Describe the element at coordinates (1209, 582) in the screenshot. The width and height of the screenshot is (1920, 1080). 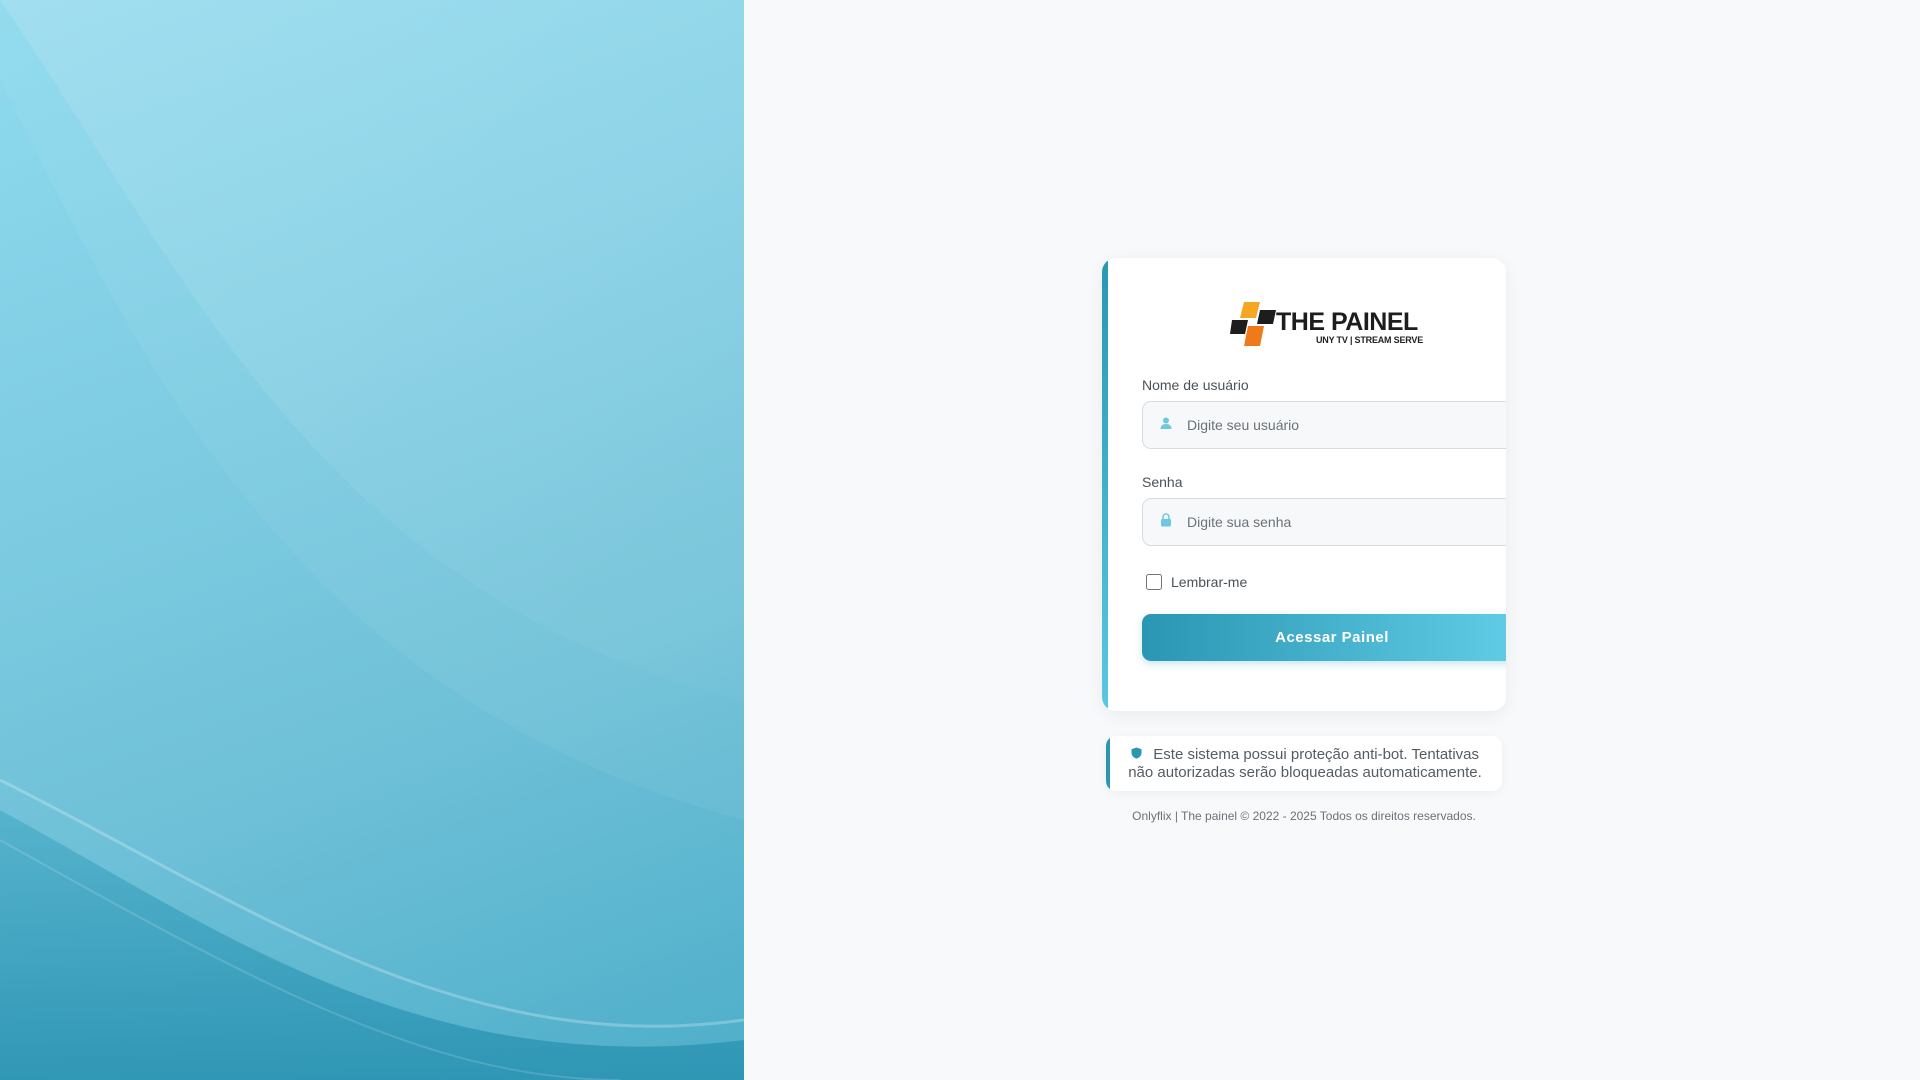
I see `remember-me-label: Lembrar-me` at that location.